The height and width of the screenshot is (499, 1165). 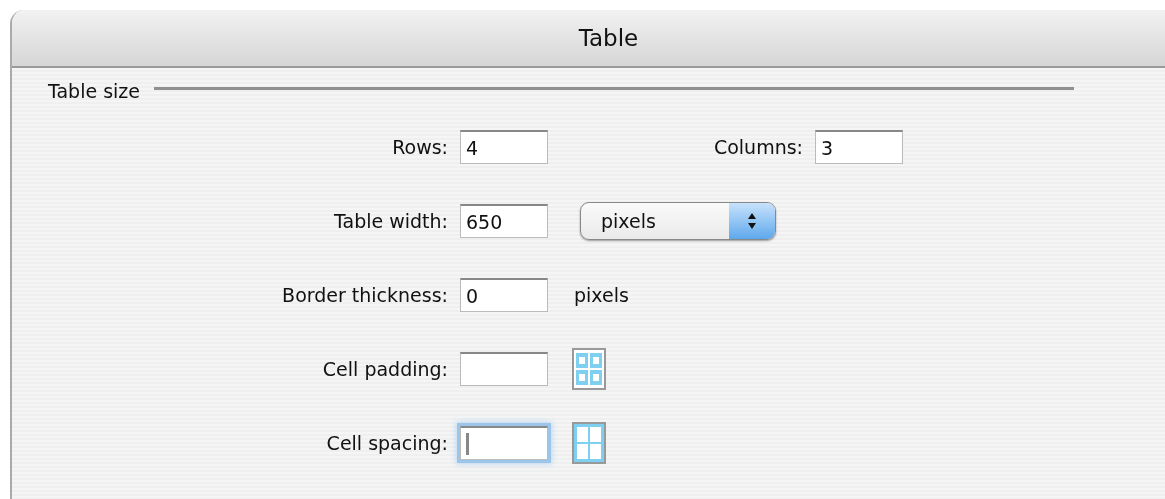 What do you see at coordinates (504, 147) in the screenshot?
I see `input-field: 4` at bounding box center [504, 147].